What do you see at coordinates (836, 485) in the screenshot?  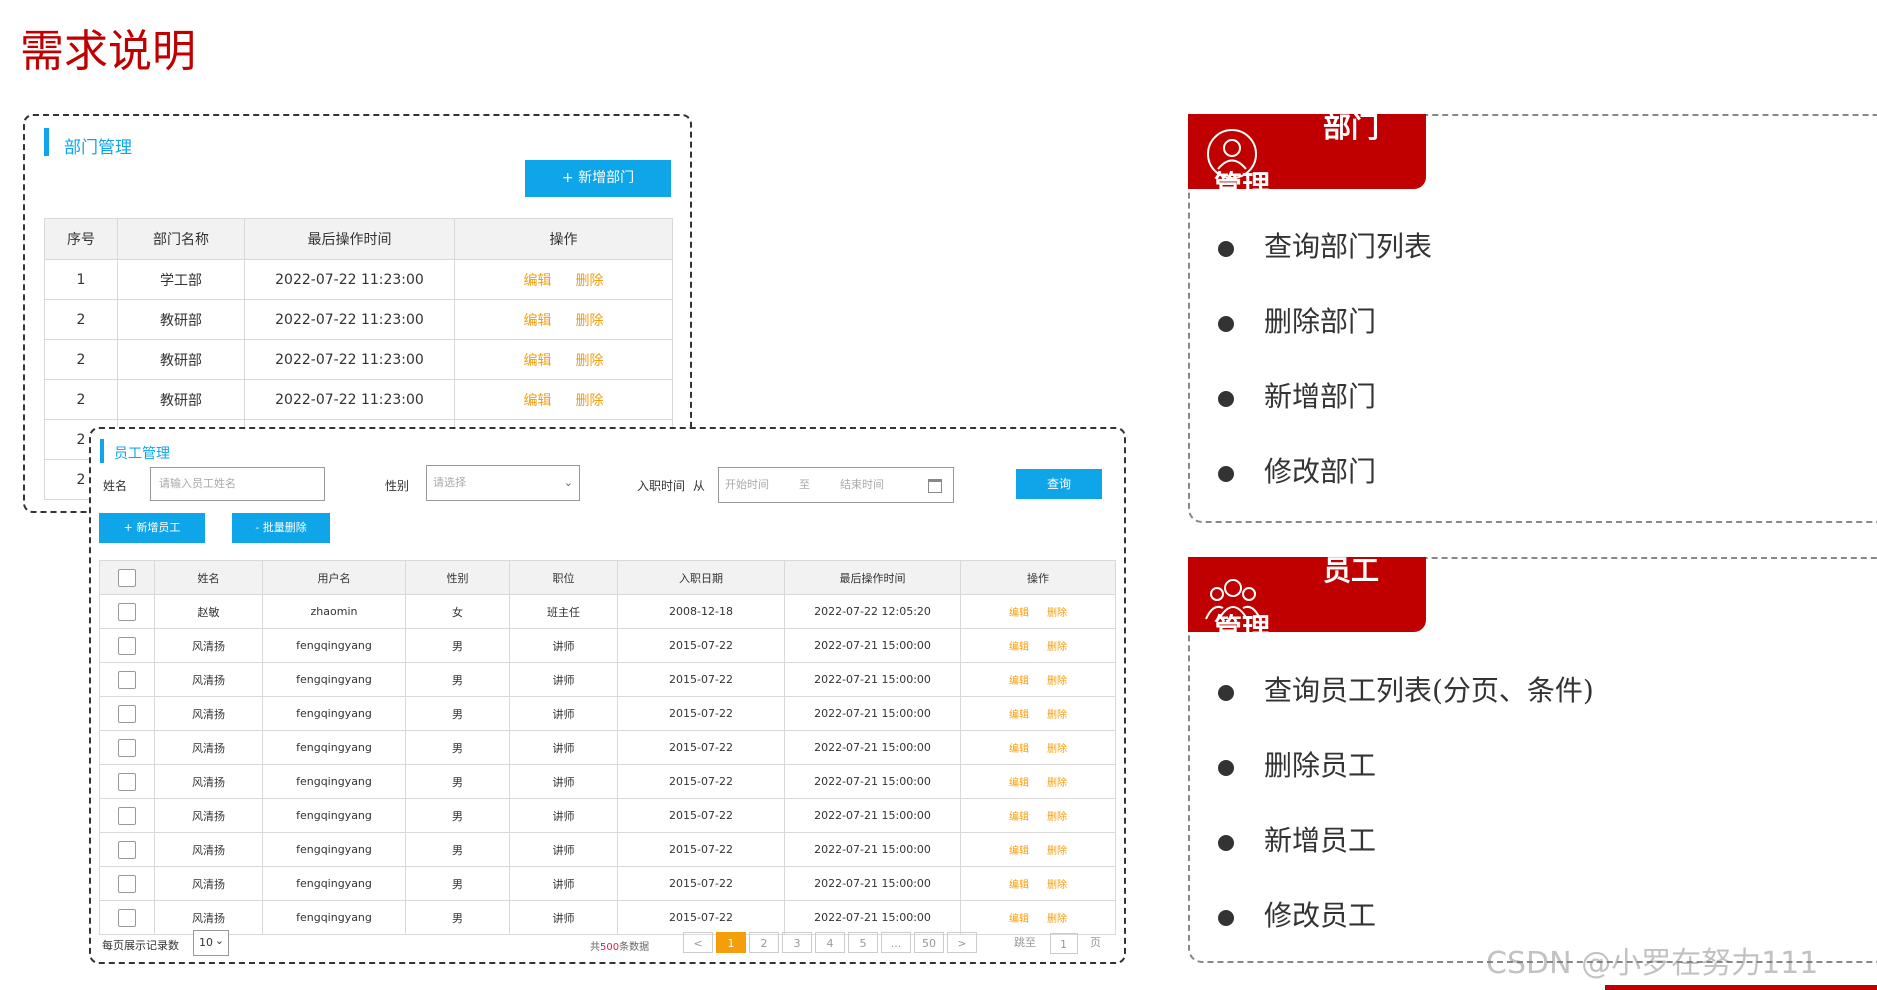 I see `date-range-picker: 开始时间 至 结束时间` at bounding box center [836, 485].